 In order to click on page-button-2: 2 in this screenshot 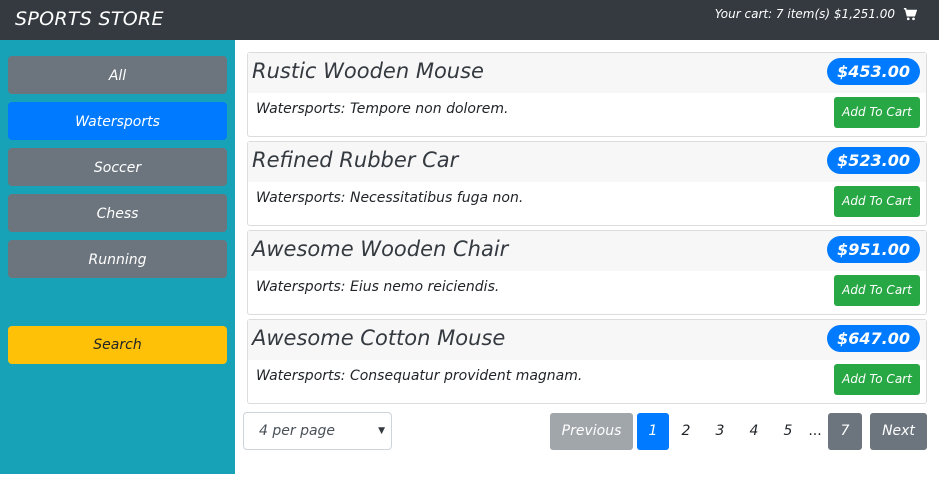, I will do `click(686, 431)`.